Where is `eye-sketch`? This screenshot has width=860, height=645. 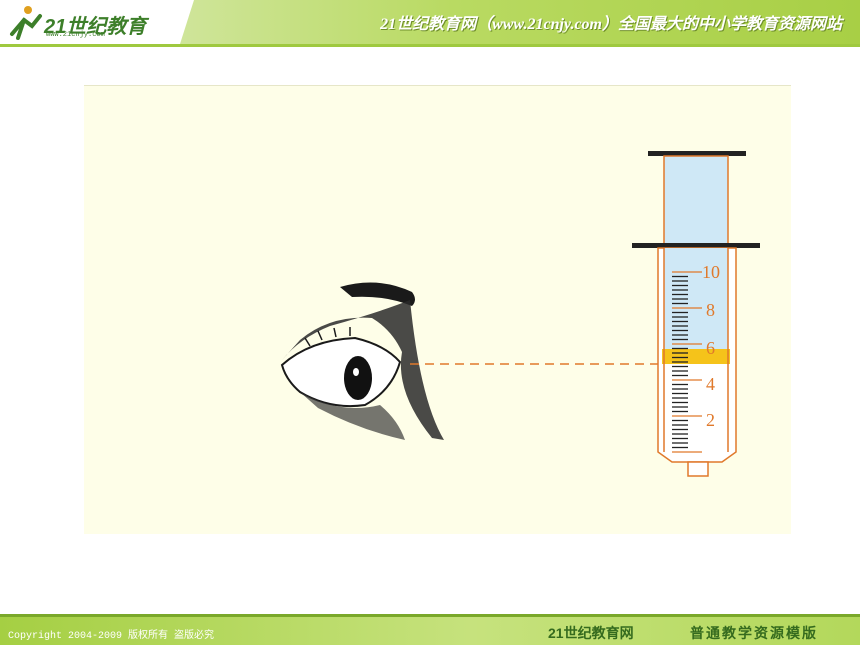 eye-sketch is located at coordinates (362, 361).